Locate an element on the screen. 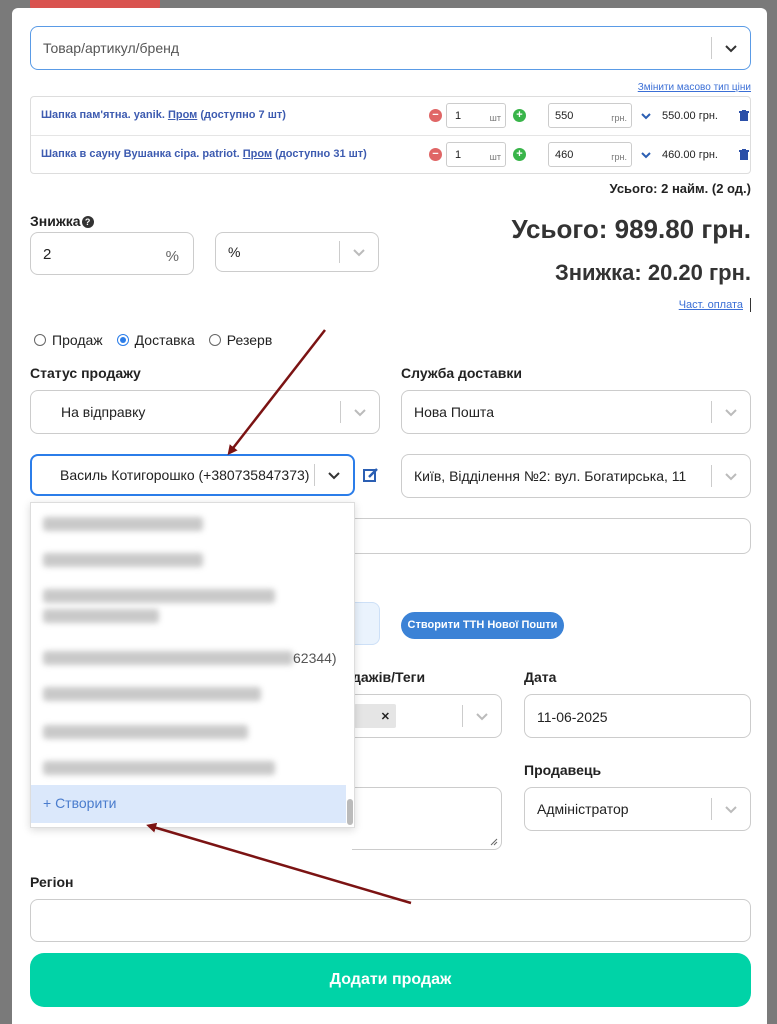 This screenshot has width=777, height=1024. discount-input: 2 % is located at coordinates (112, 253).